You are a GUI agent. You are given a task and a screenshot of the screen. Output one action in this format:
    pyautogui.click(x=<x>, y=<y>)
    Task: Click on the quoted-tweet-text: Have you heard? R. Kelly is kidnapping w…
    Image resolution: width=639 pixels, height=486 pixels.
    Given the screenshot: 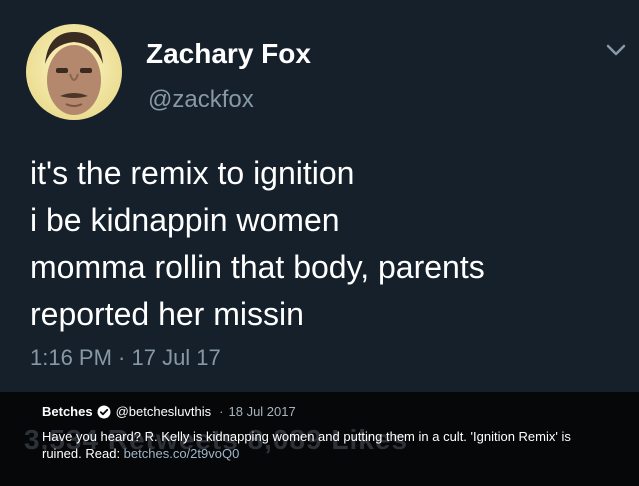 What is the action you would take?
    pyautogui.click(x=322, y=445)
    